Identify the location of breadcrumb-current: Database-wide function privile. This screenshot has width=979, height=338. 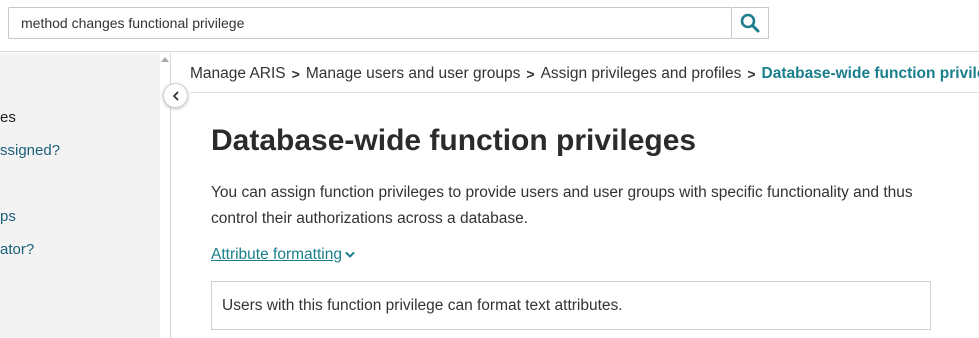
(870, 73).